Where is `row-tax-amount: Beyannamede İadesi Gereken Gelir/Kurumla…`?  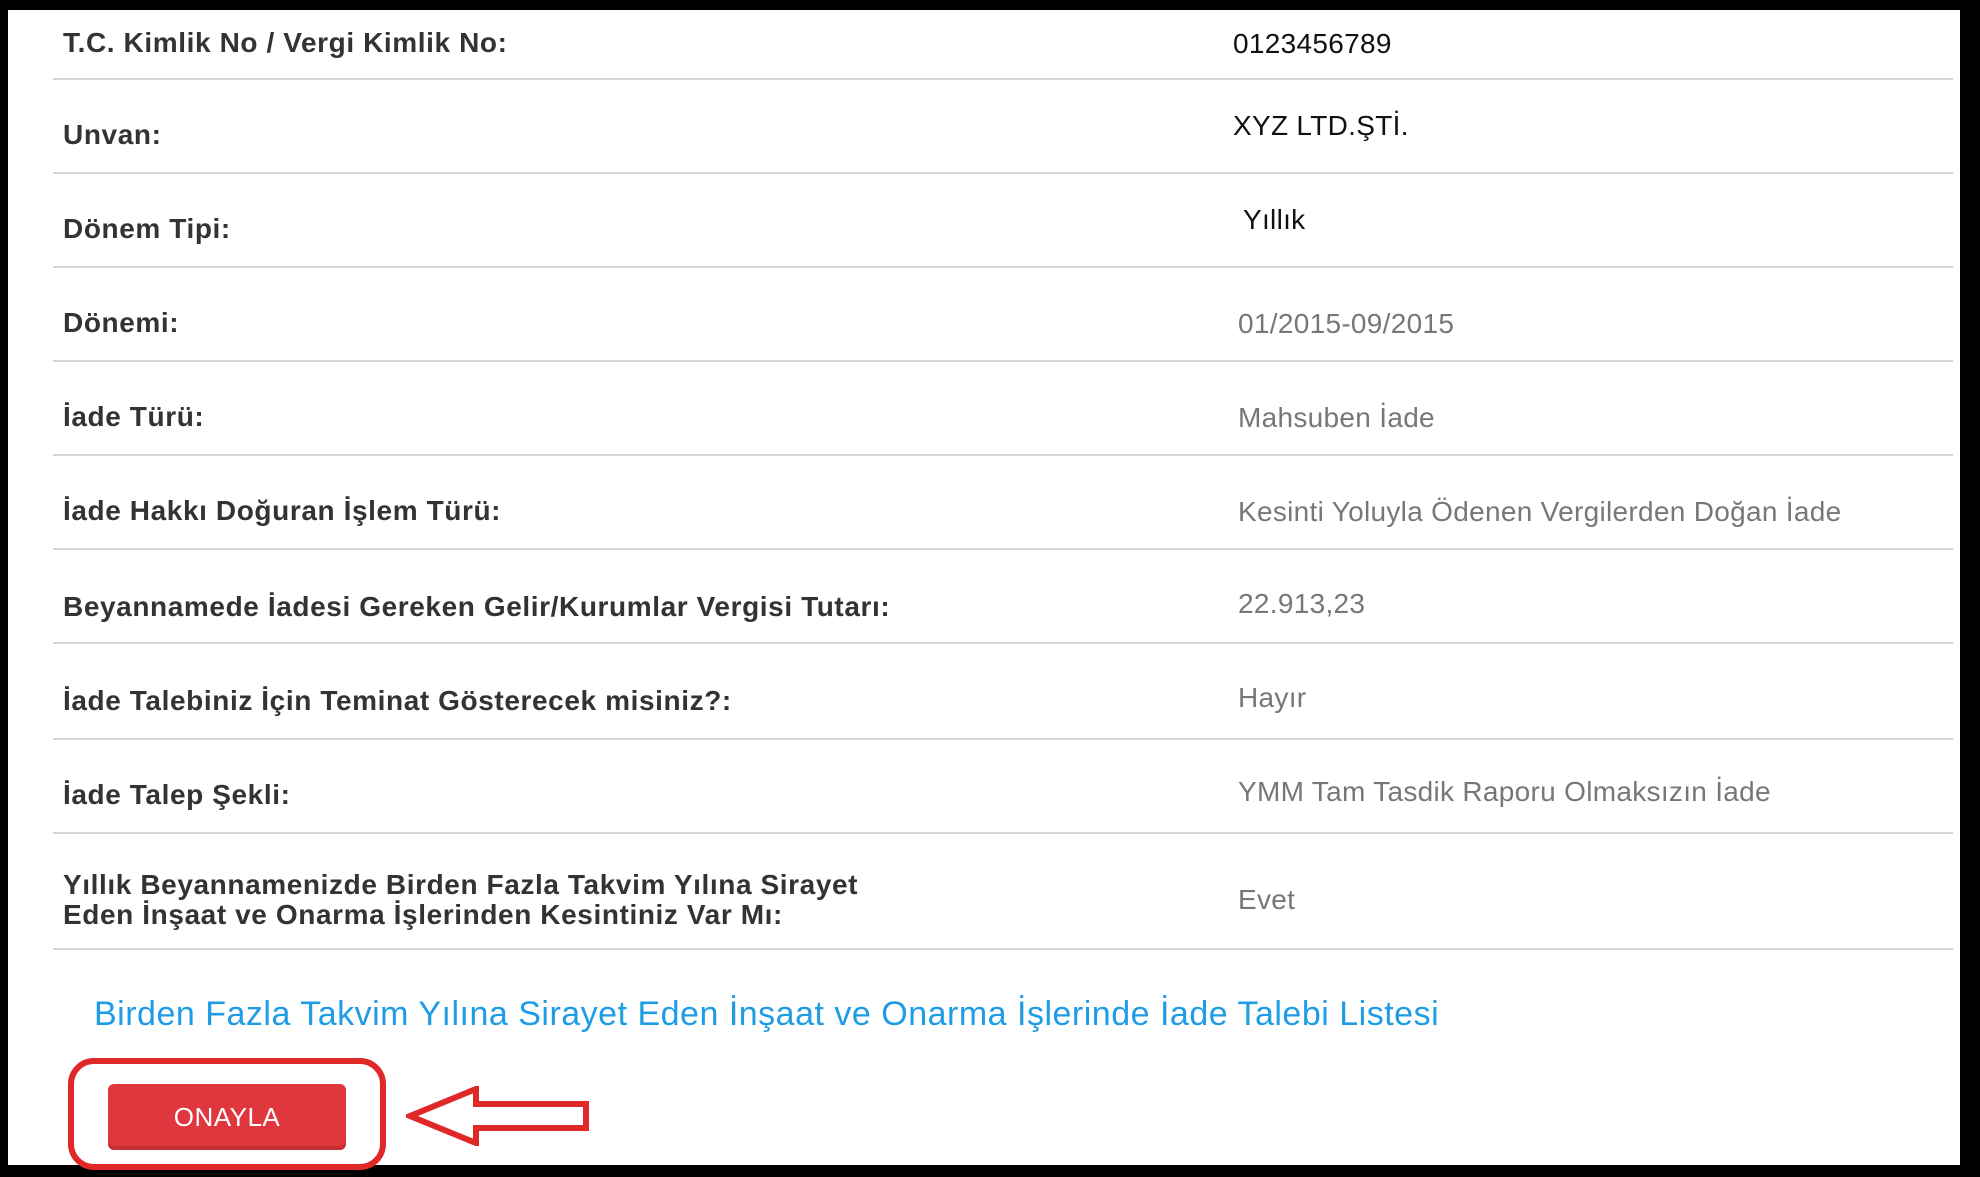
row-tax-amount: Beyannamede İadesi Gereken Gelir/Kurumla… is located at coordinates (1003, 597).